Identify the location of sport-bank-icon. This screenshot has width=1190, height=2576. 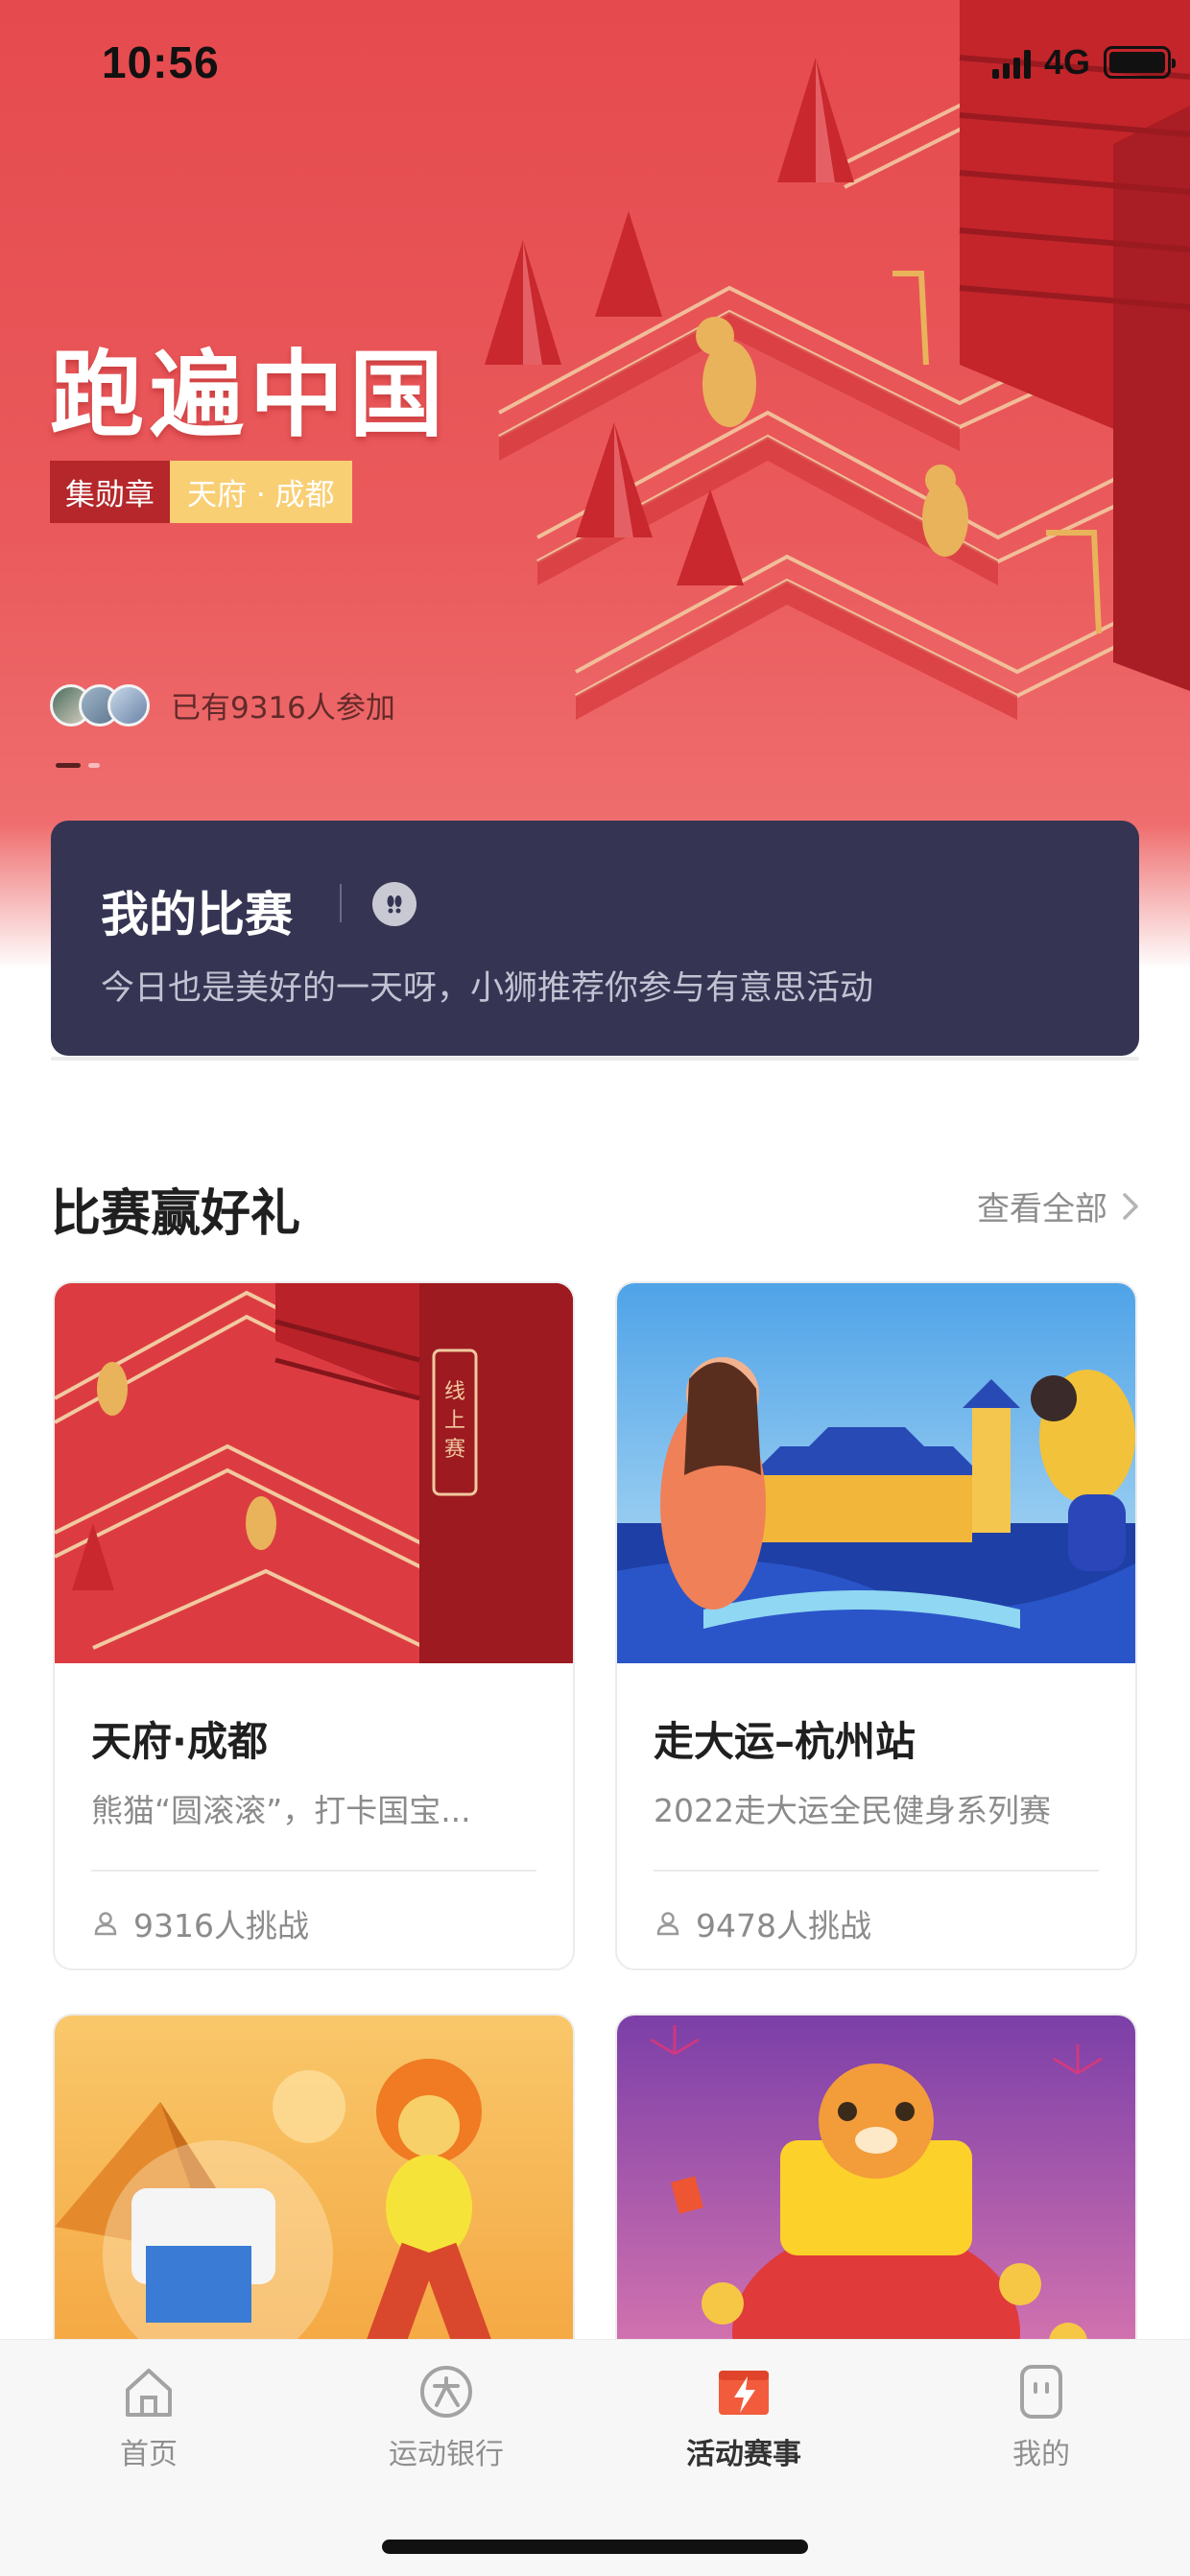
(446, 2392).